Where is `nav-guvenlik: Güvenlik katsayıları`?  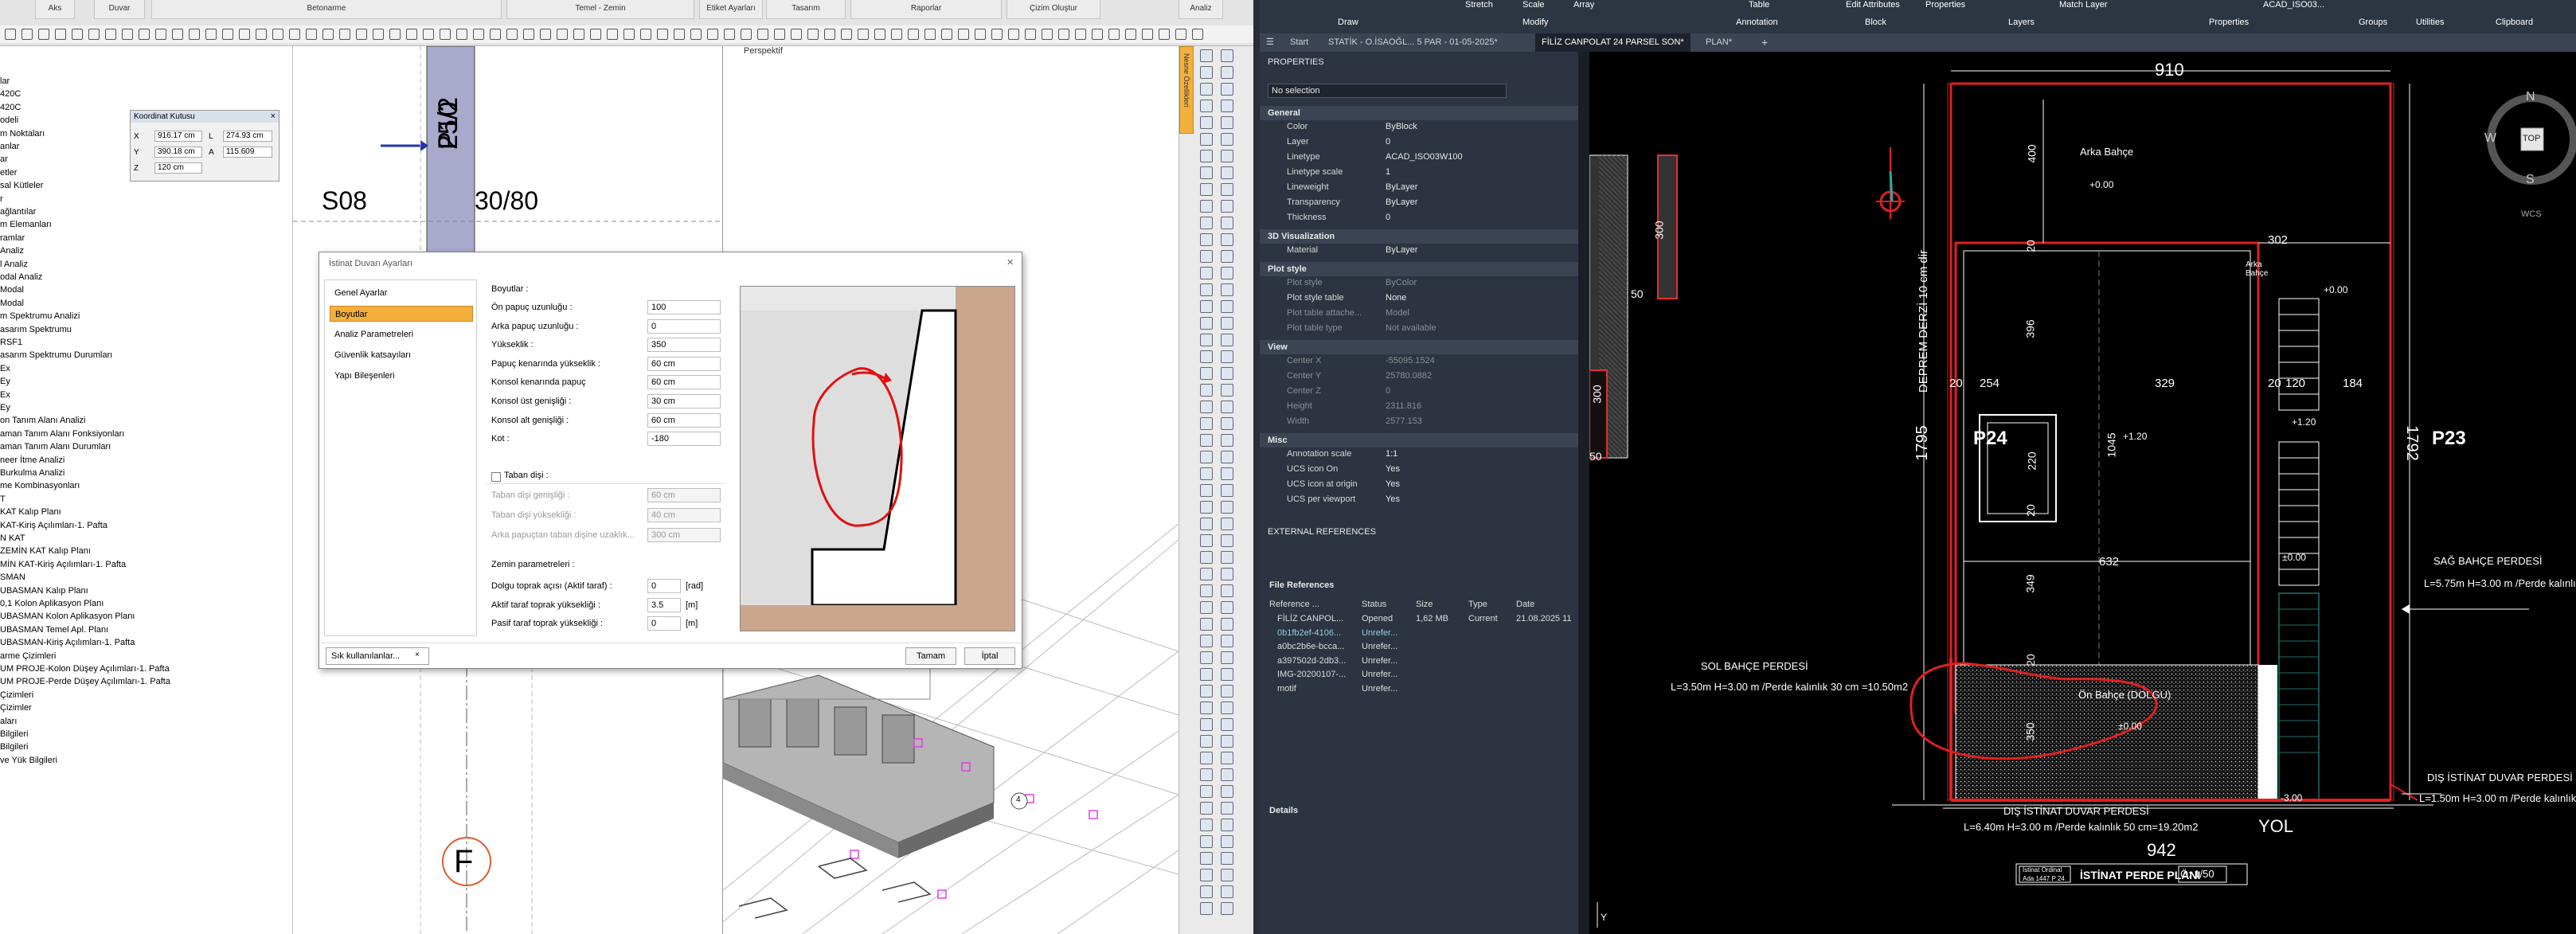
nav-guvenlik: Güvenlik katsayıları is located at coordinates (401, 355).